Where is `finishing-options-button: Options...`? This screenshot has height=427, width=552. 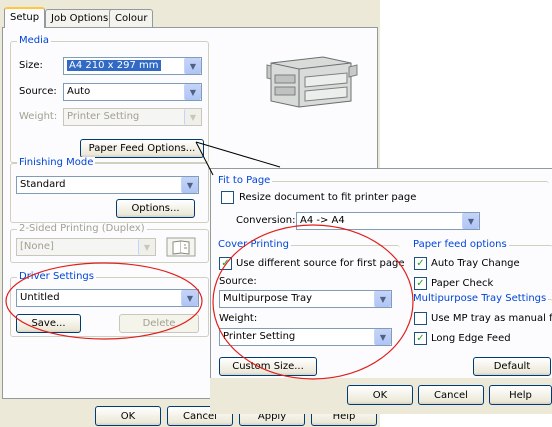 finishing-options-button: Options... is located at coordinates (155, 208).